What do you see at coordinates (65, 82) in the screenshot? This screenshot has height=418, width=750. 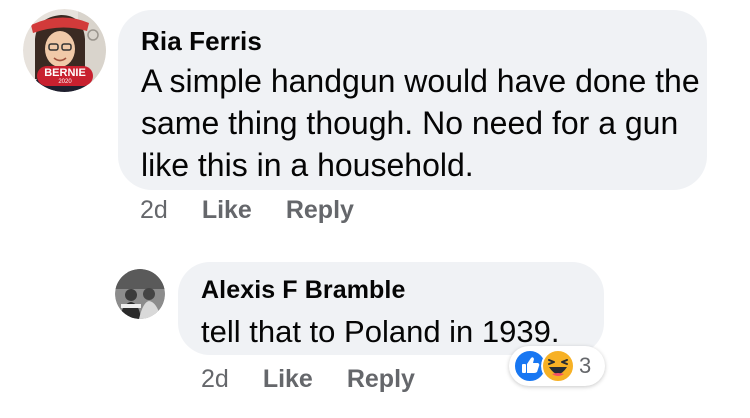 I see `badge-subtext: 2020` at bounding box center [65, 82].